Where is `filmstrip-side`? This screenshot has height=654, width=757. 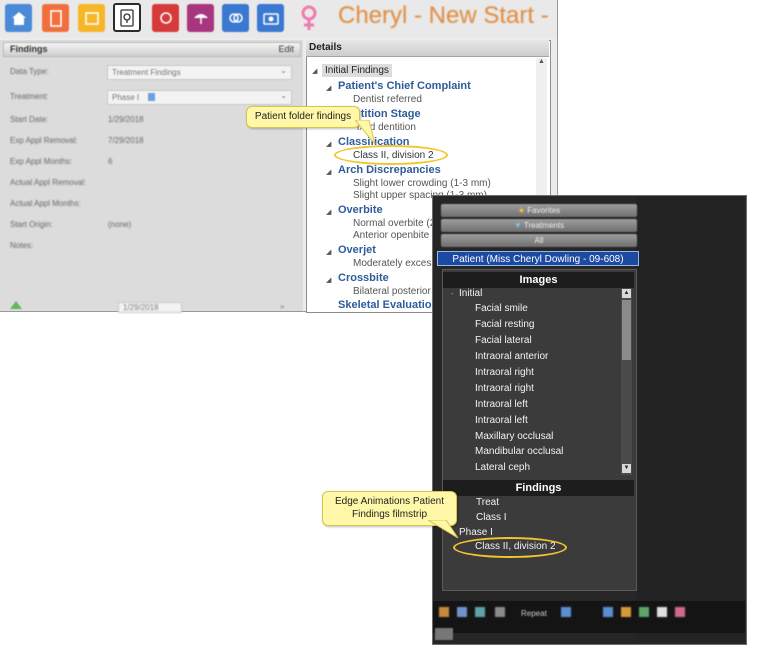
filmstrip-side is located at coordinates (690, 419).